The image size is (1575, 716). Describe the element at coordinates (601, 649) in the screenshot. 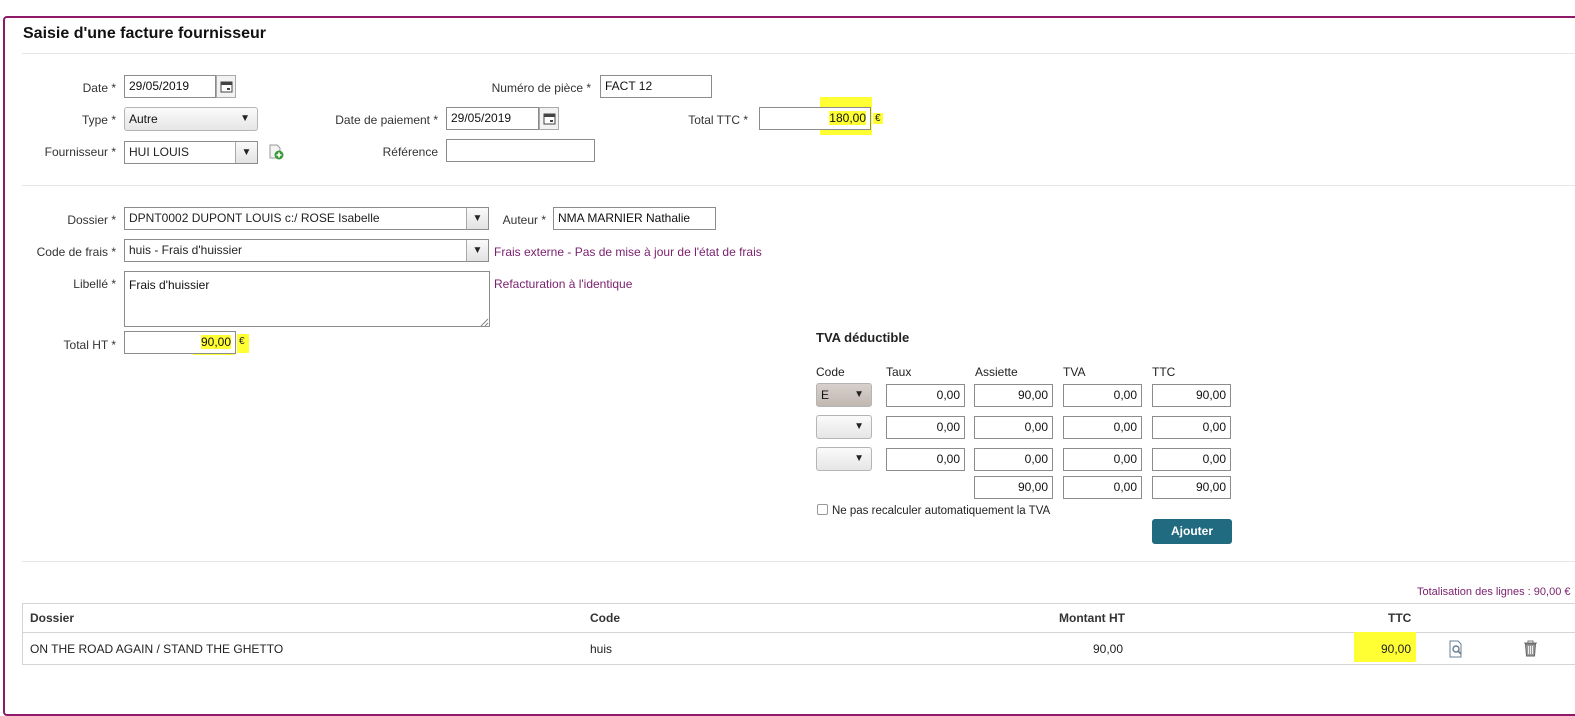

I see `row-code: huis` at that location.